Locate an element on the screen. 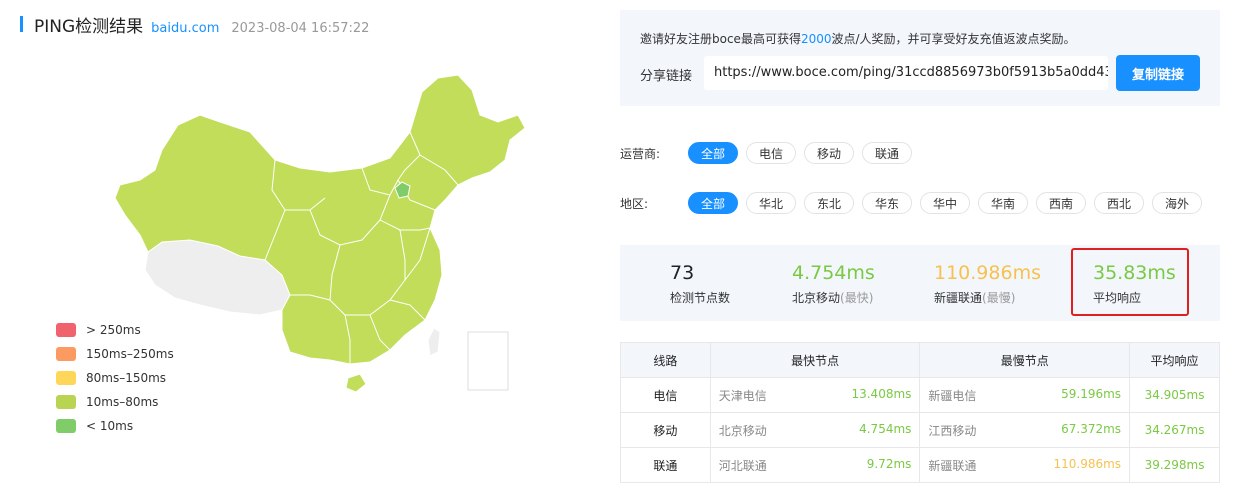 The height and width of the screenshot is (500, 1234). stat-label-suffix: (最快) is located at coordinates (857, 298).